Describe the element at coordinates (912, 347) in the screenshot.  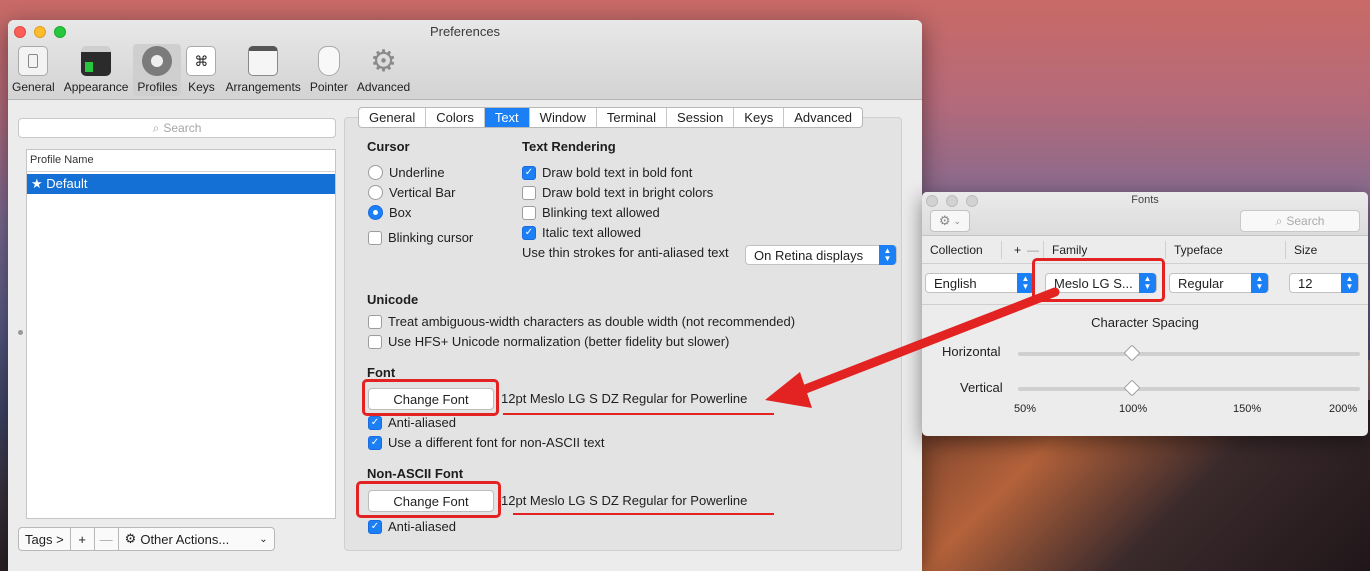
I see `annotation-arrow` at that location.